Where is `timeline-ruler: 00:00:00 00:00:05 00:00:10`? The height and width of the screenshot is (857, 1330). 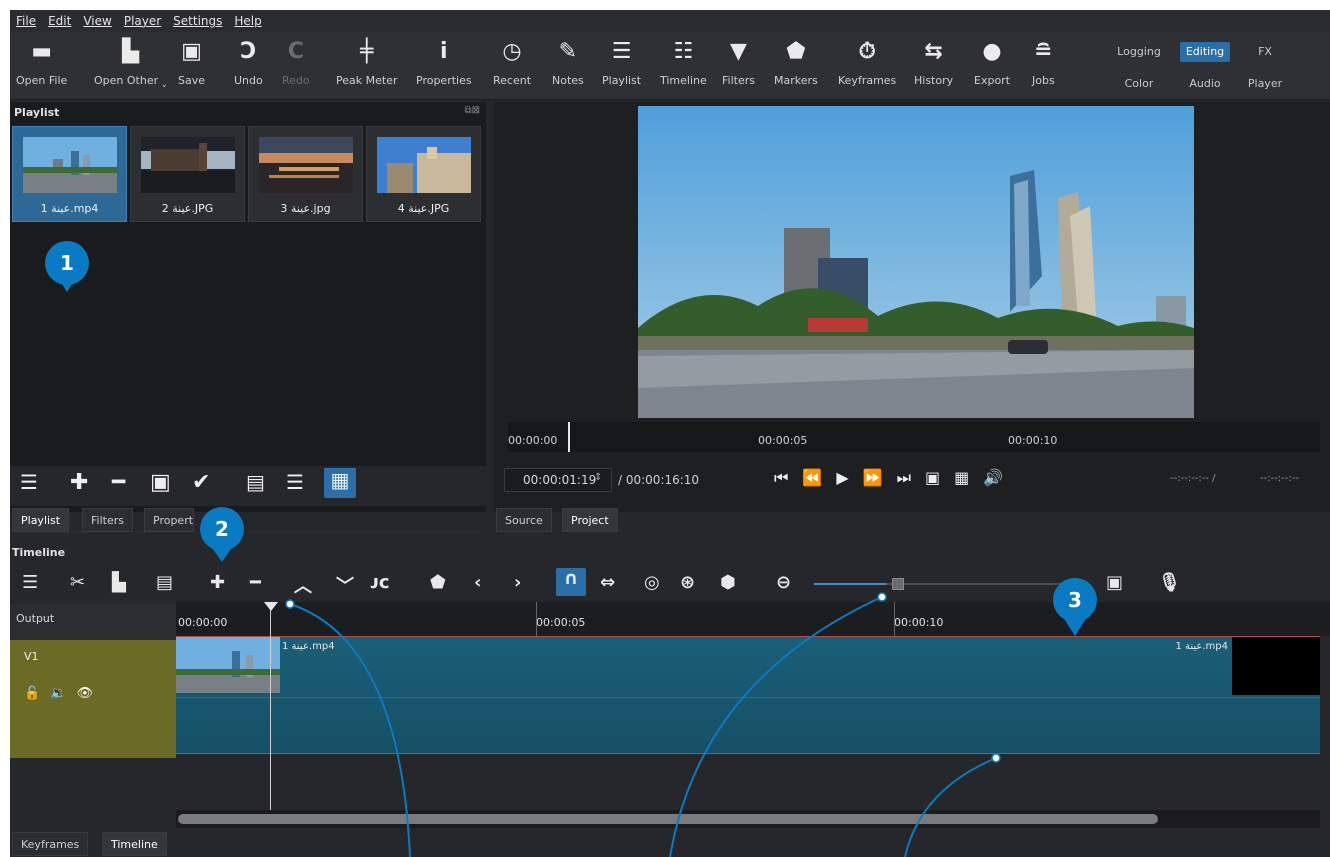 timeline-ruler: 00:00:00 00:00:05 00:00:10 is located at coordinates (753, 619).